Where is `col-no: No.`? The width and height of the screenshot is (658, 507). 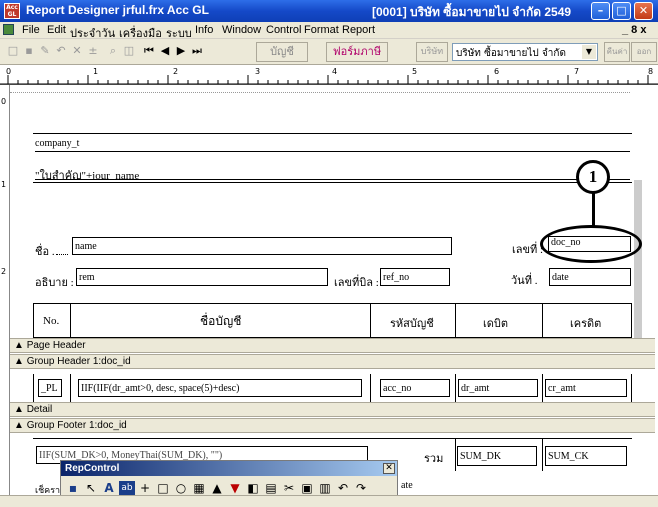 col-no: No. is located at coordinates (51, 321).